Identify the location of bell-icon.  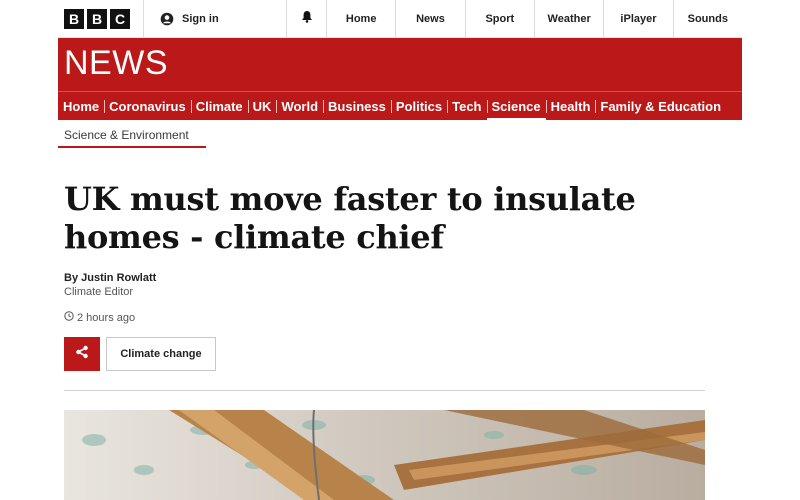
(307, 19).